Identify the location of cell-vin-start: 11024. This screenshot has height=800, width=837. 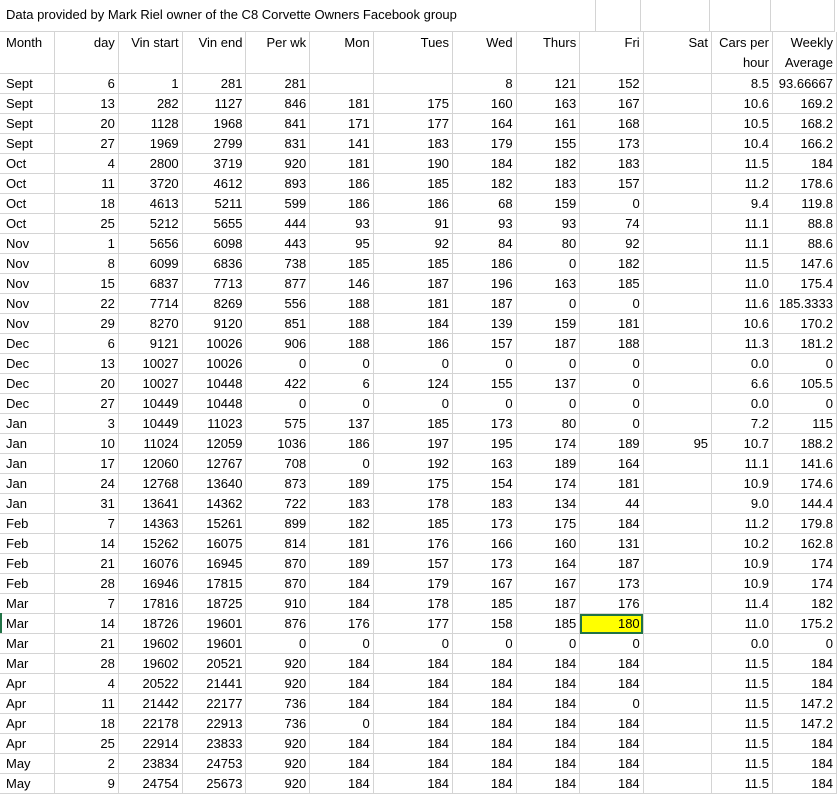
(150, 443).